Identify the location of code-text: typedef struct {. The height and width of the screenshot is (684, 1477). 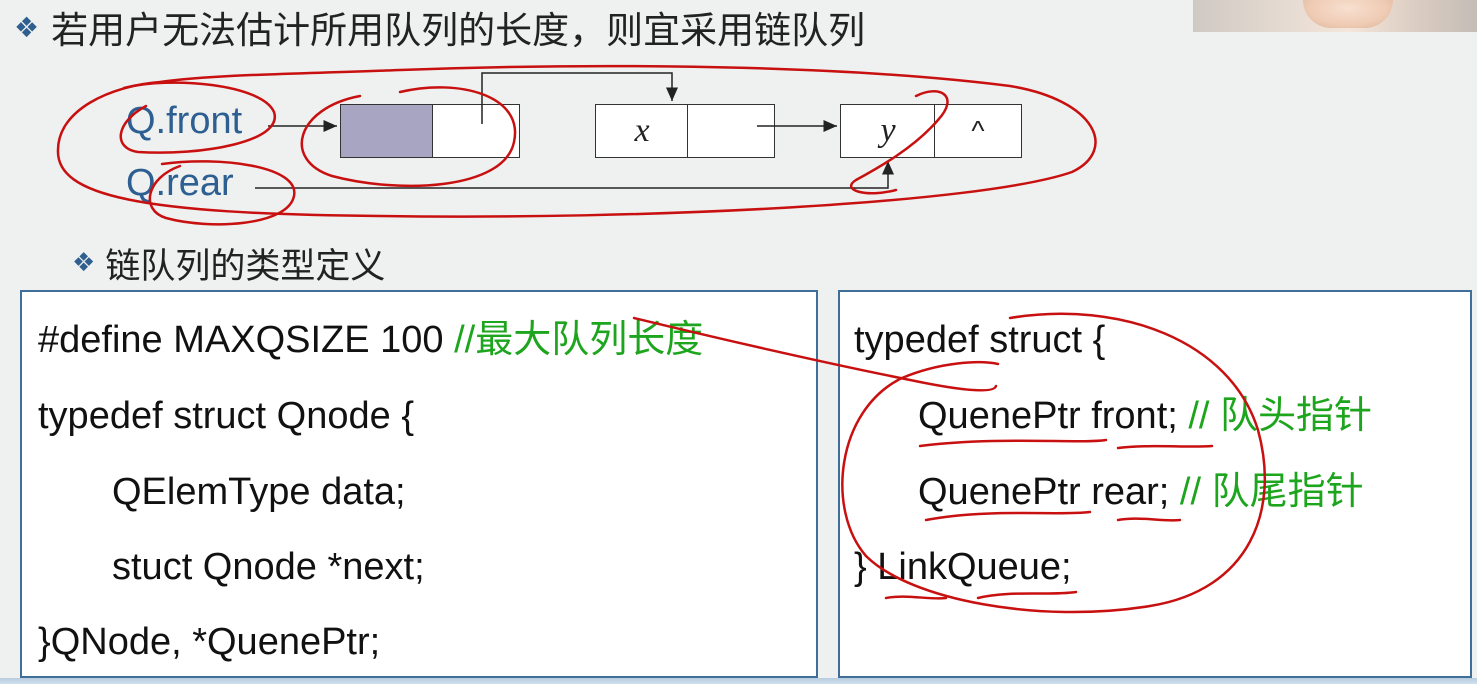
(980, 340).